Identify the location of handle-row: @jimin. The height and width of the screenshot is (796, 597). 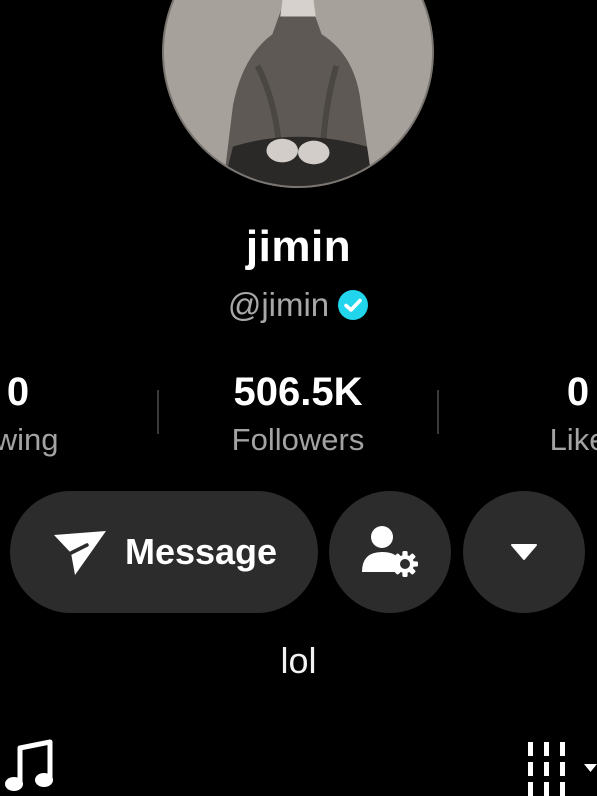
(298, 305).